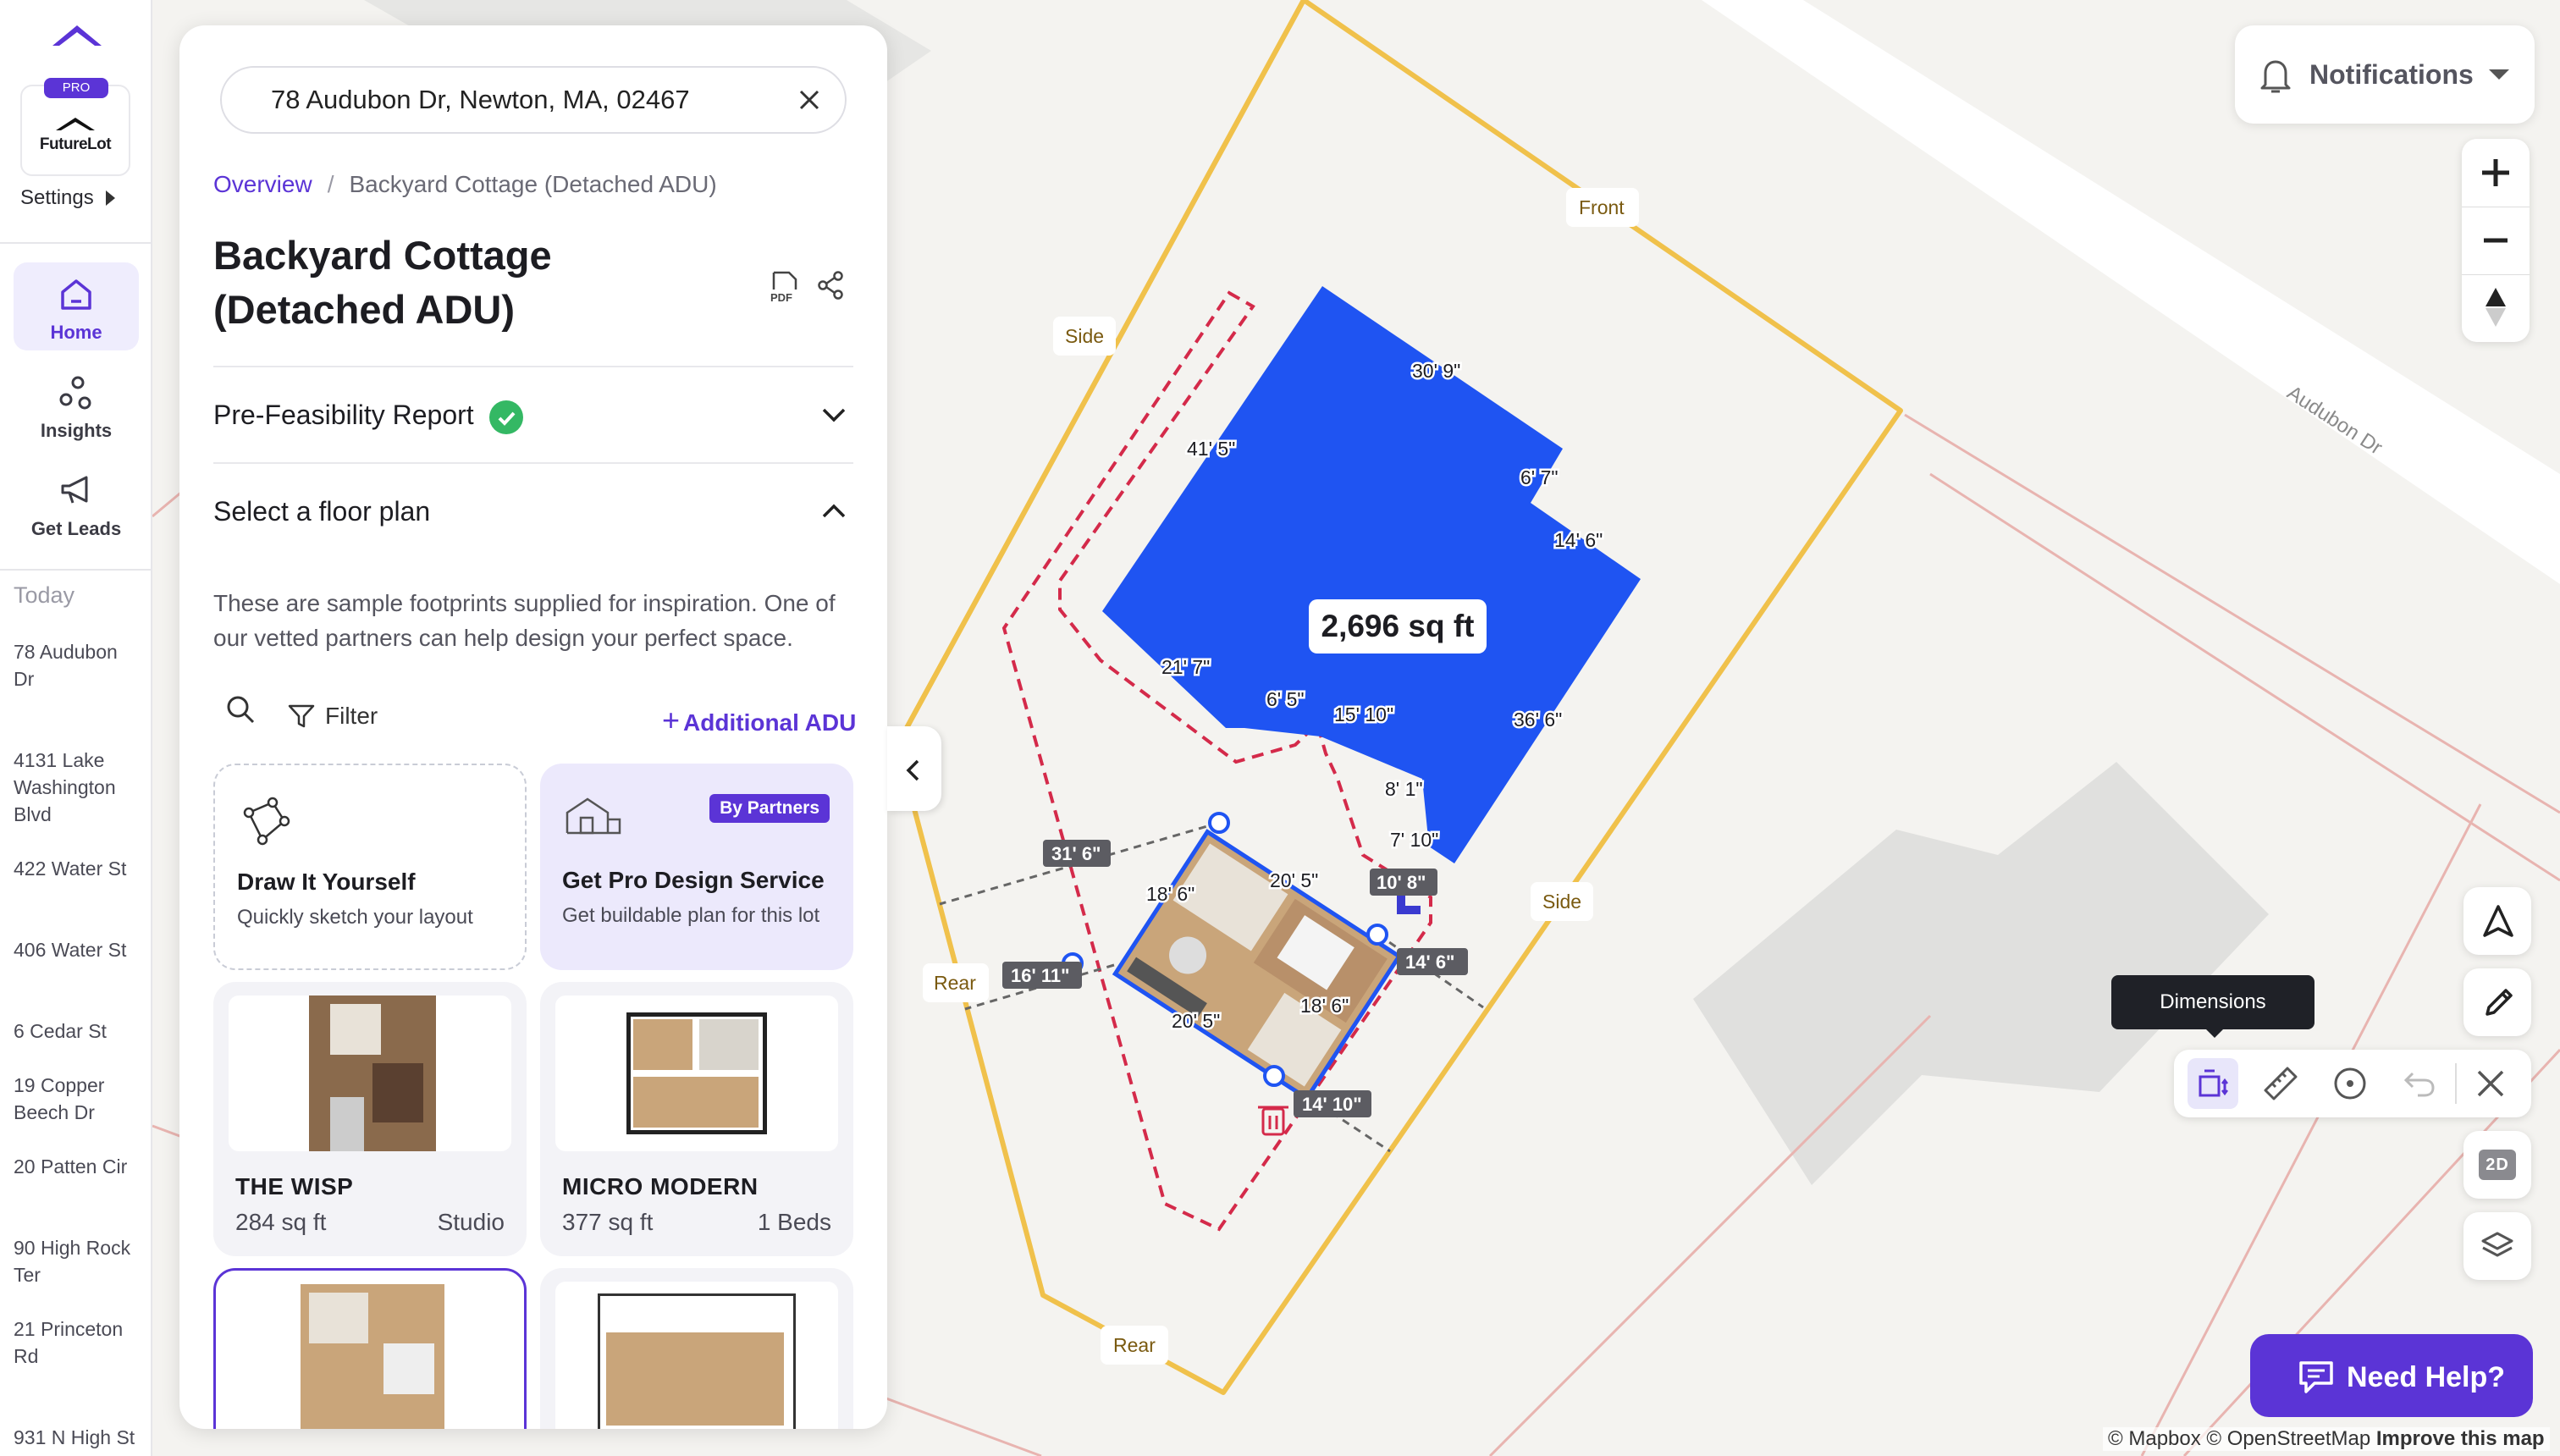 This screenshot has height=1456, width=2560. Describe the element at coordinates (914, 768) in the screenshot. I see `collapse-panel-button` at that location.